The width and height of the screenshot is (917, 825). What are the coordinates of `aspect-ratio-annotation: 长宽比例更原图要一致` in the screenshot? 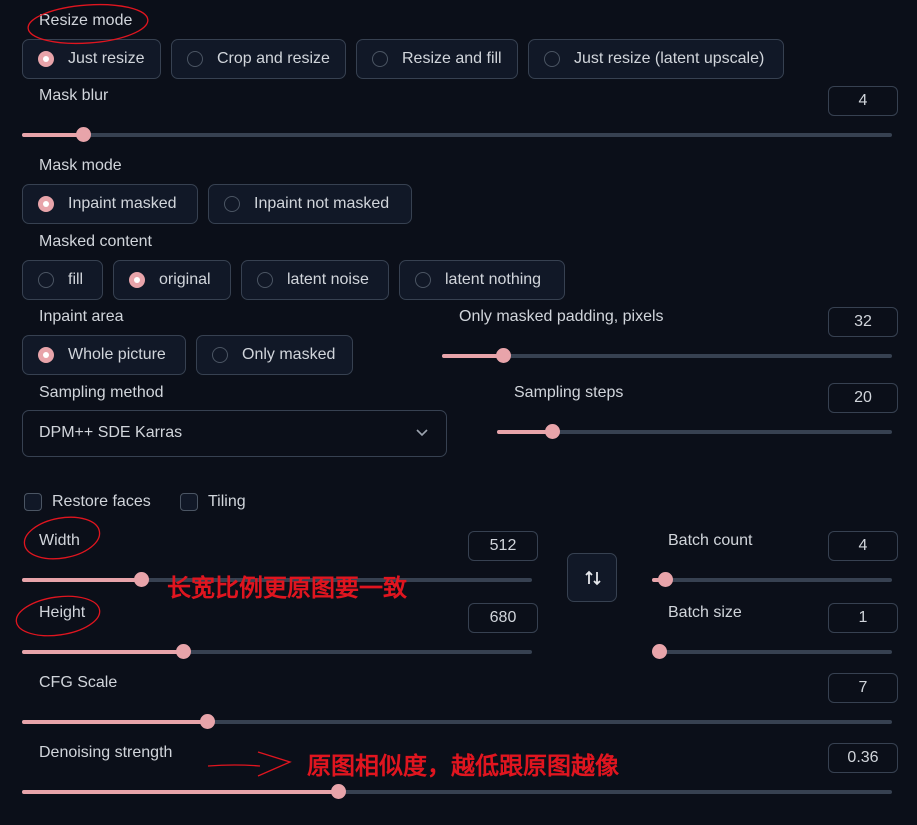 It's located at (287, 588).